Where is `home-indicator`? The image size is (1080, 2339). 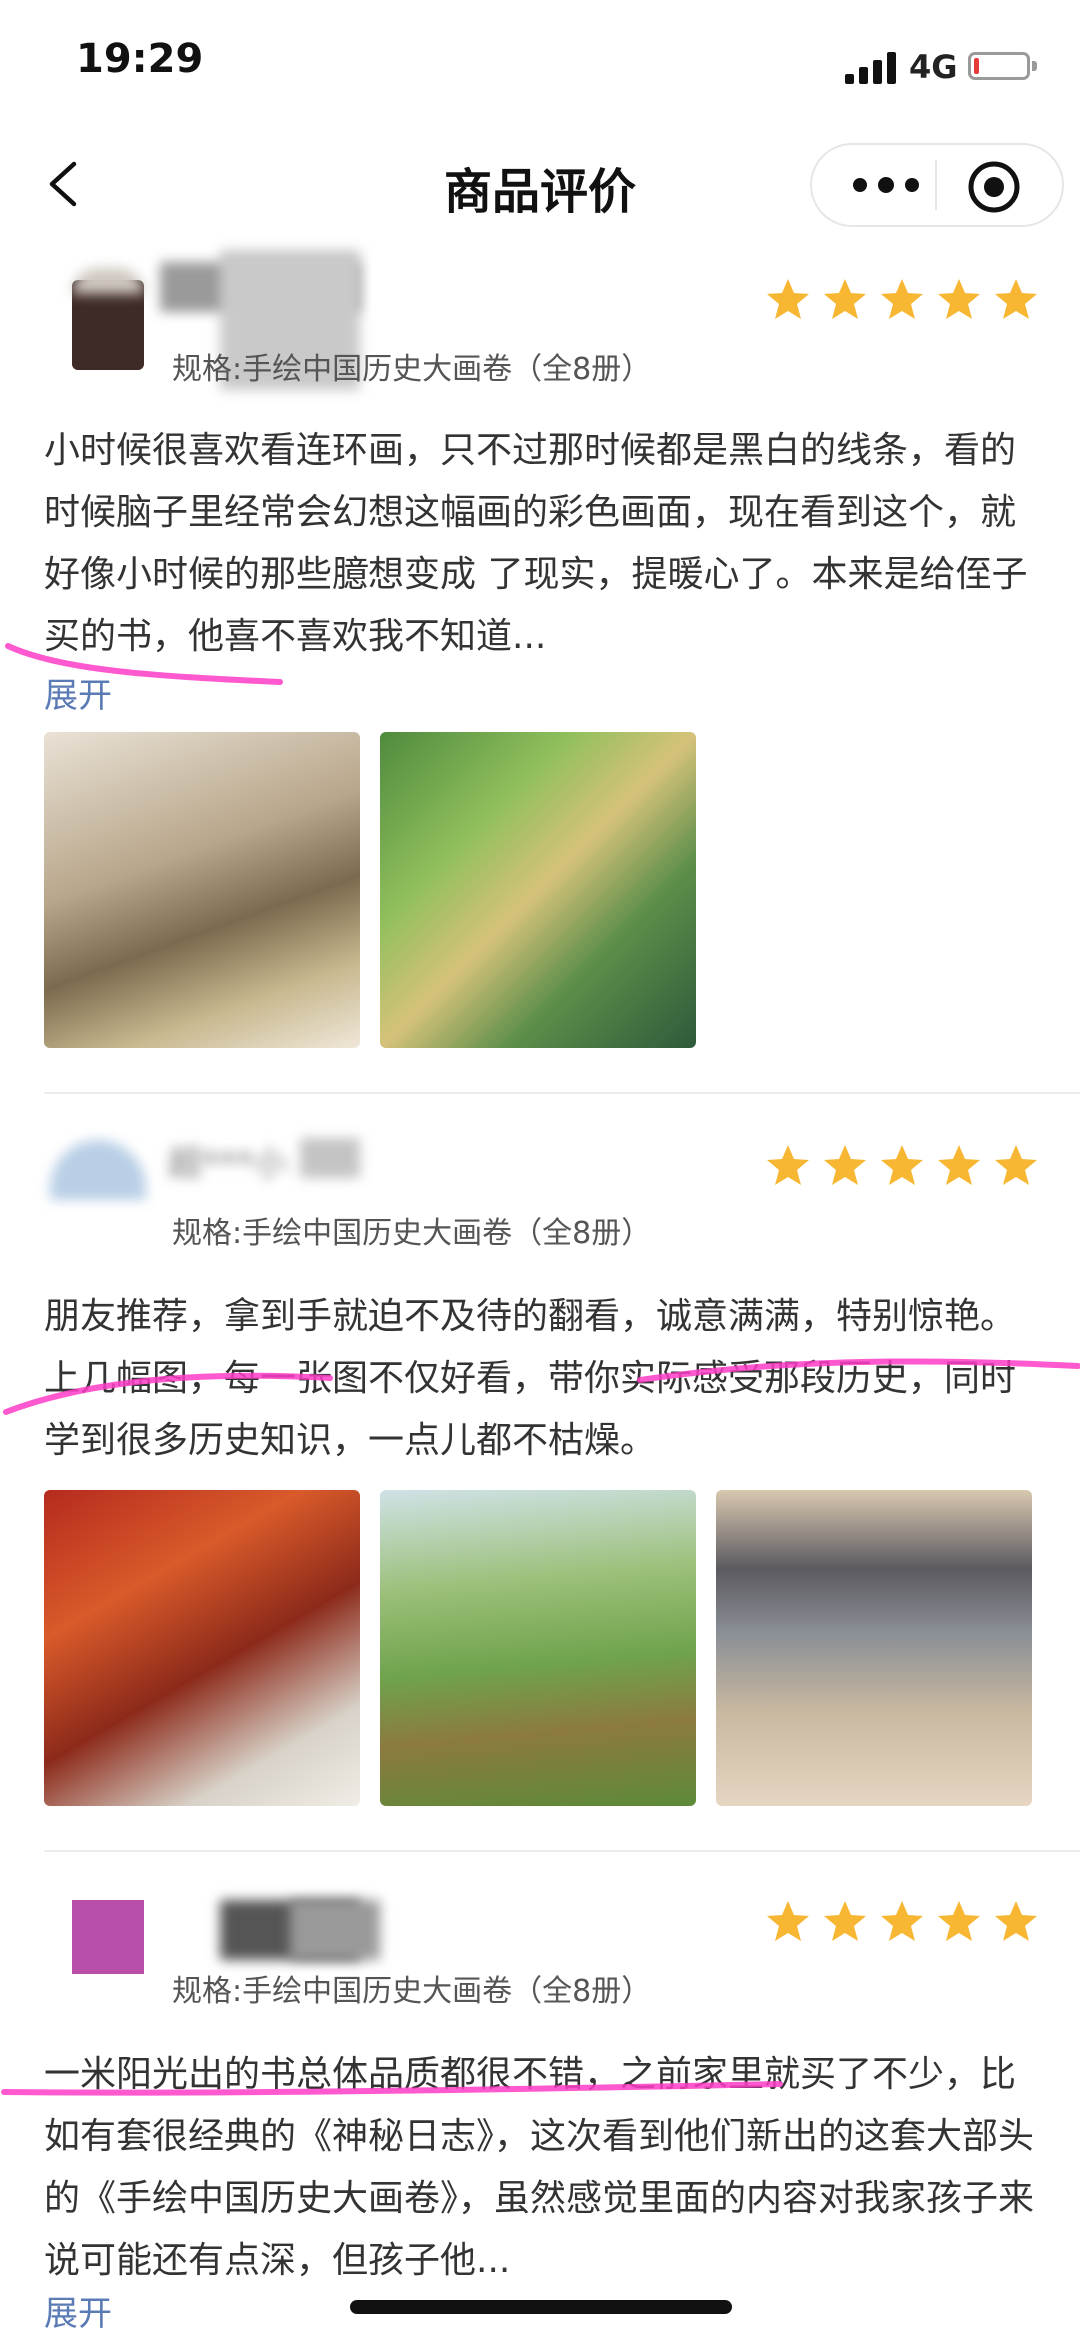 home-indicator is located at coordinates (541, 2307).